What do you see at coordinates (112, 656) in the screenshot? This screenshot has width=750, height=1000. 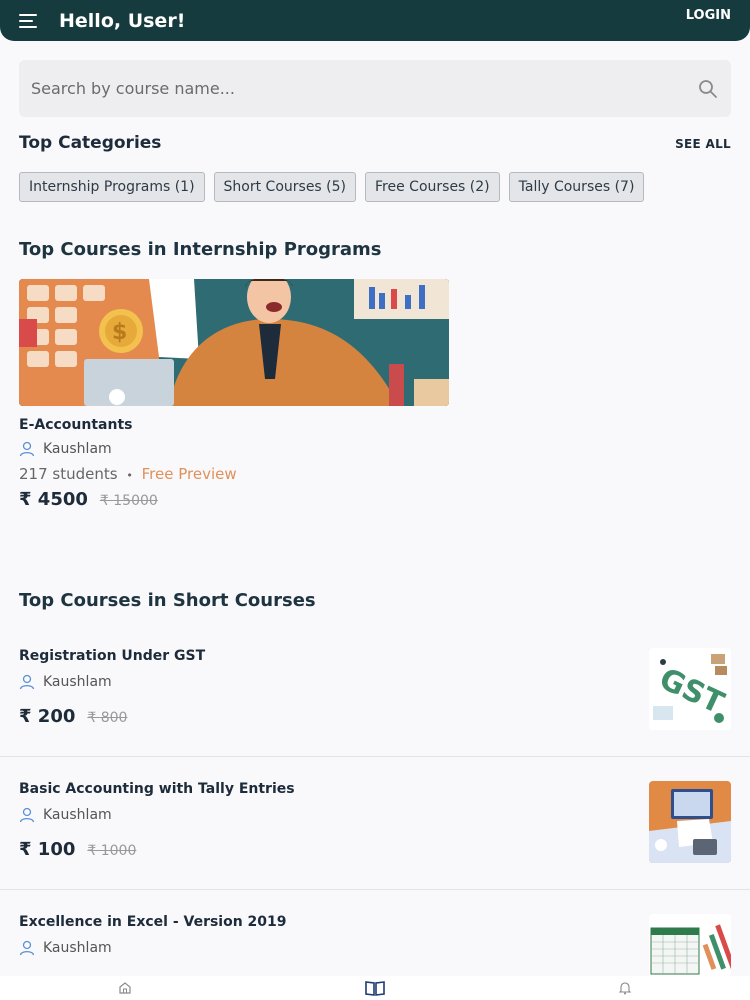 I see `course-title: Registration Under GST` at bounding box center [112, 656].